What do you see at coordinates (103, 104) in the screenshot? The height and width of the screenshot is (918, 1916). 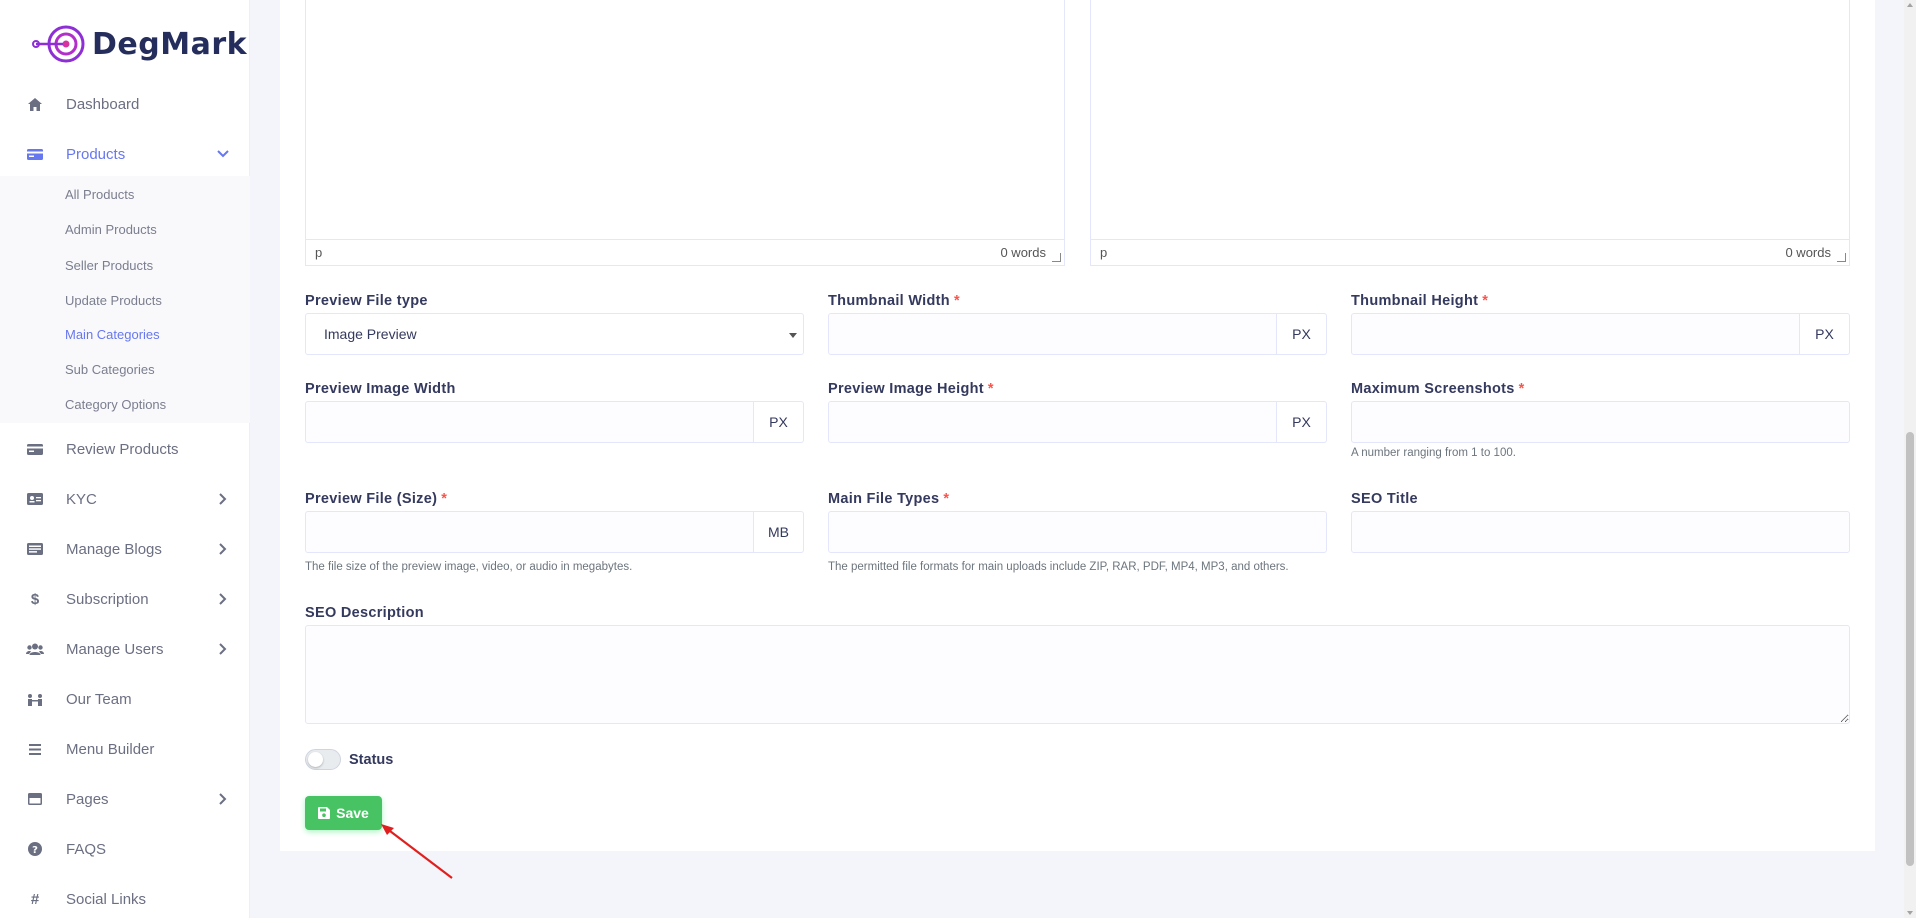 I see `sidebar-item-label: Dashboard` at bounding box center [103, 104].